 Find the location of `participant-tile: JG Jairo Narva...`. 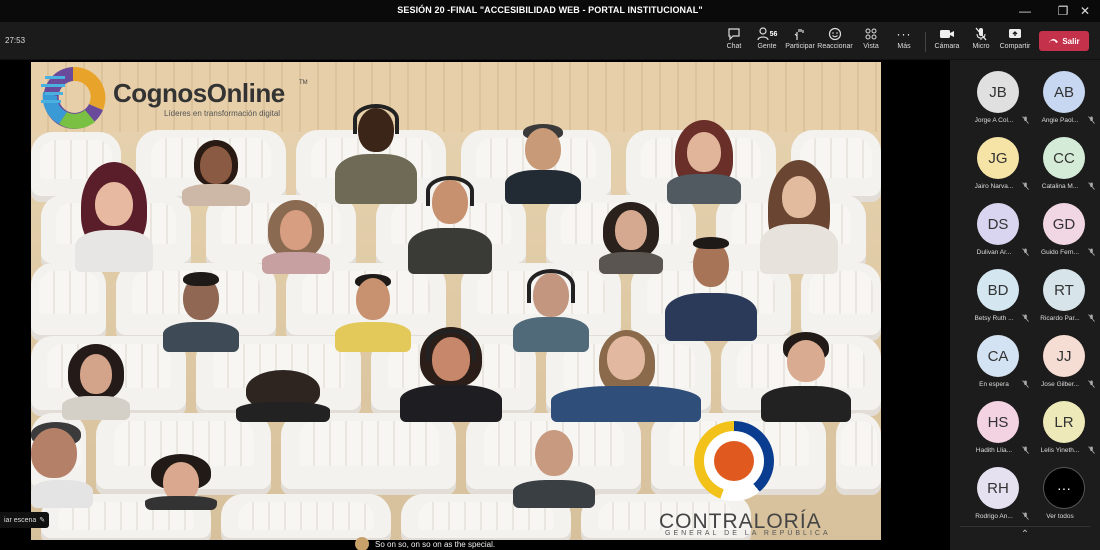

participant-tile: JG Jairo Narva... is located at coordinates (997, 165).